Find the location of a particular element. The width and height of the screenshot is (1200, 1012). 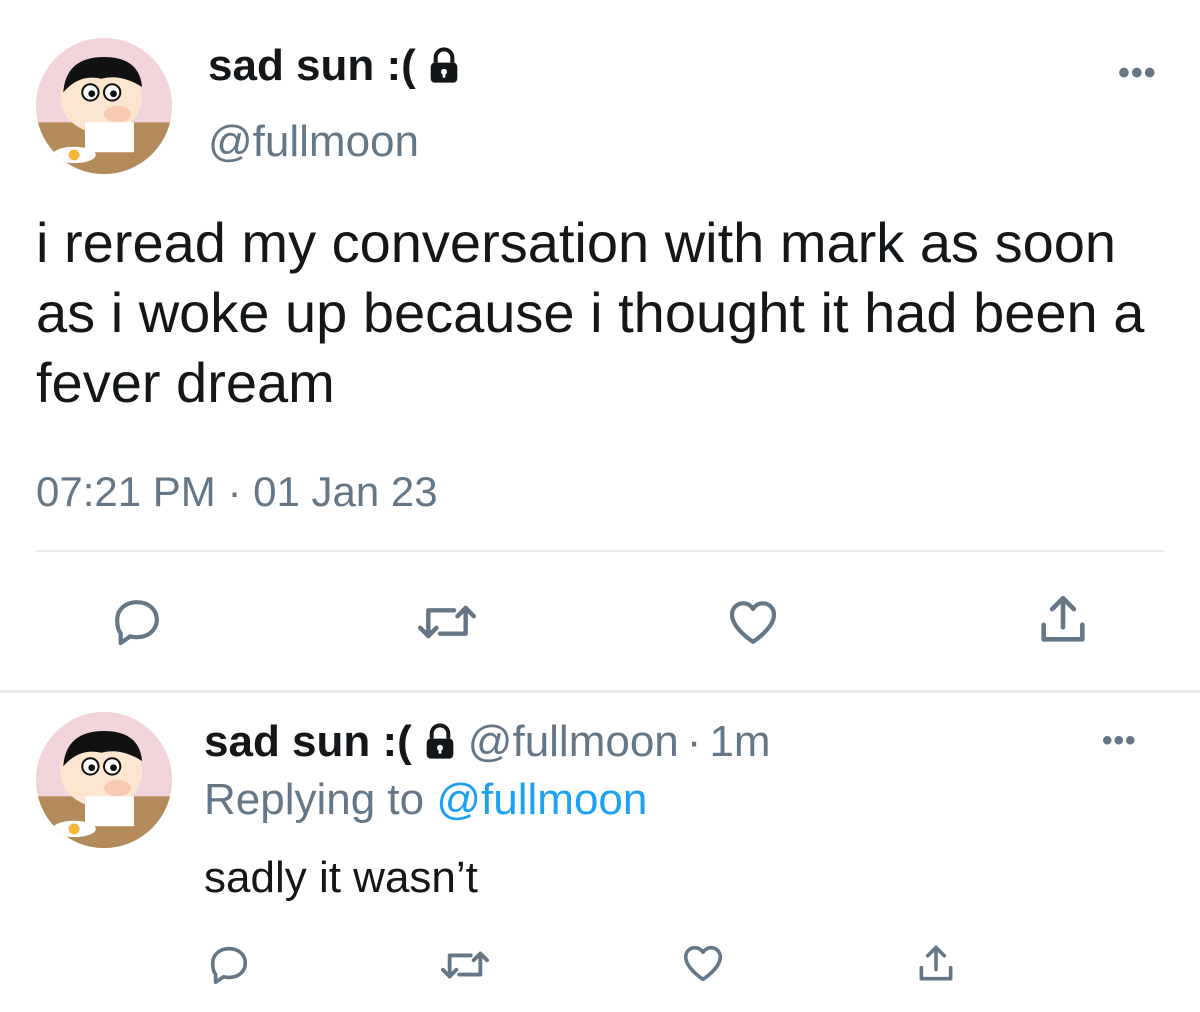

divider is located at coordinates (600, 551).